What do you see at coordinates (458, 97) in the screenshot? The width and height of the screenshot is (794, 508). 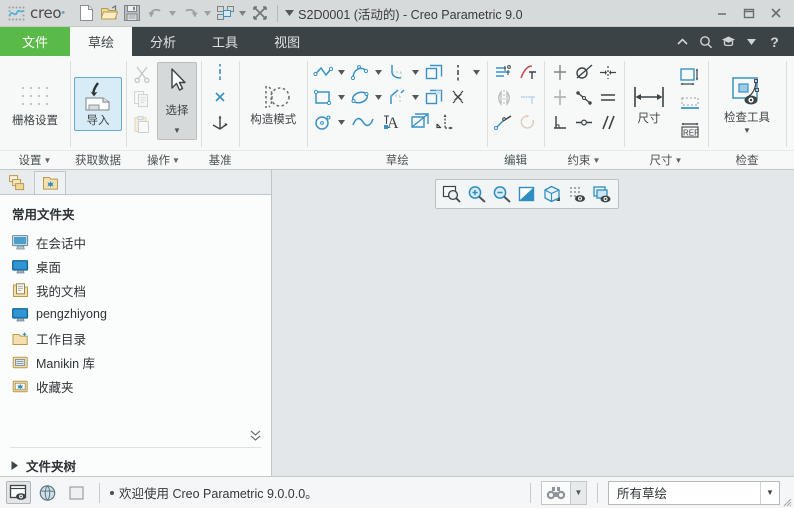 I see `delete-segment-button` at bounding box center [458, 97].